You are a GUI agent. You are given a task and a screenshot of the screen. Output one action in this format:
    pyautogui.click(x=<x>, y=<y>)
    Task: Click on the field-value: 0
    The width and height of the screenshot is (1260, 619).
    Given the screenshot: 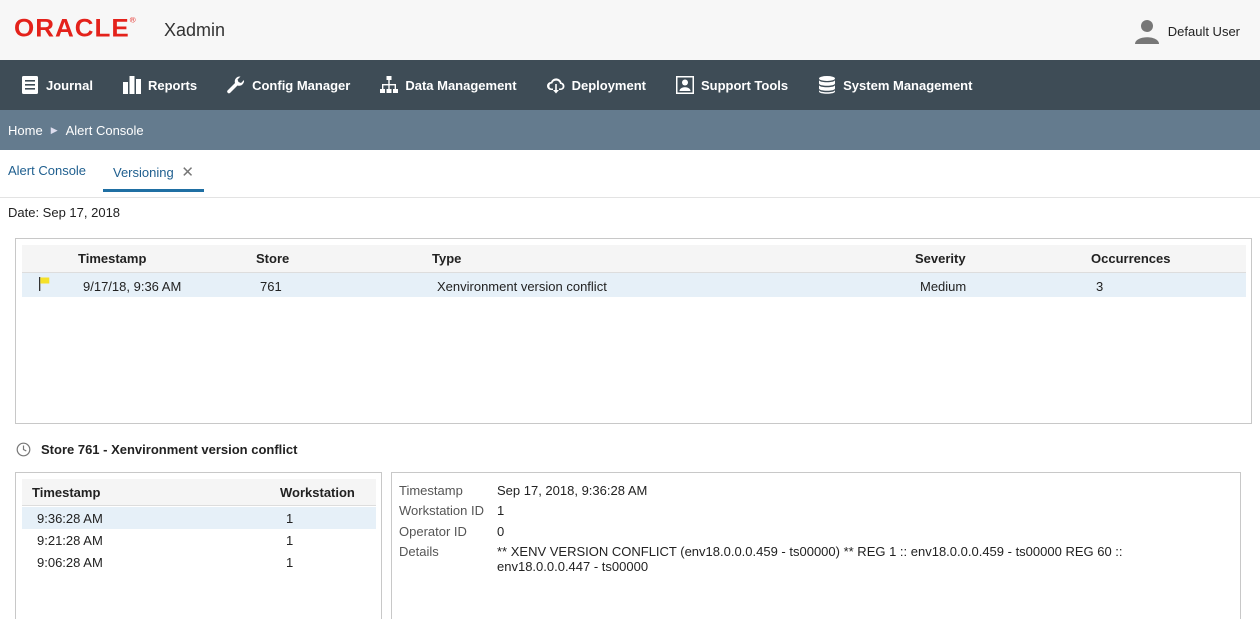 What is the action you would take?
    pyautogui.click(x=501, y=531)
    